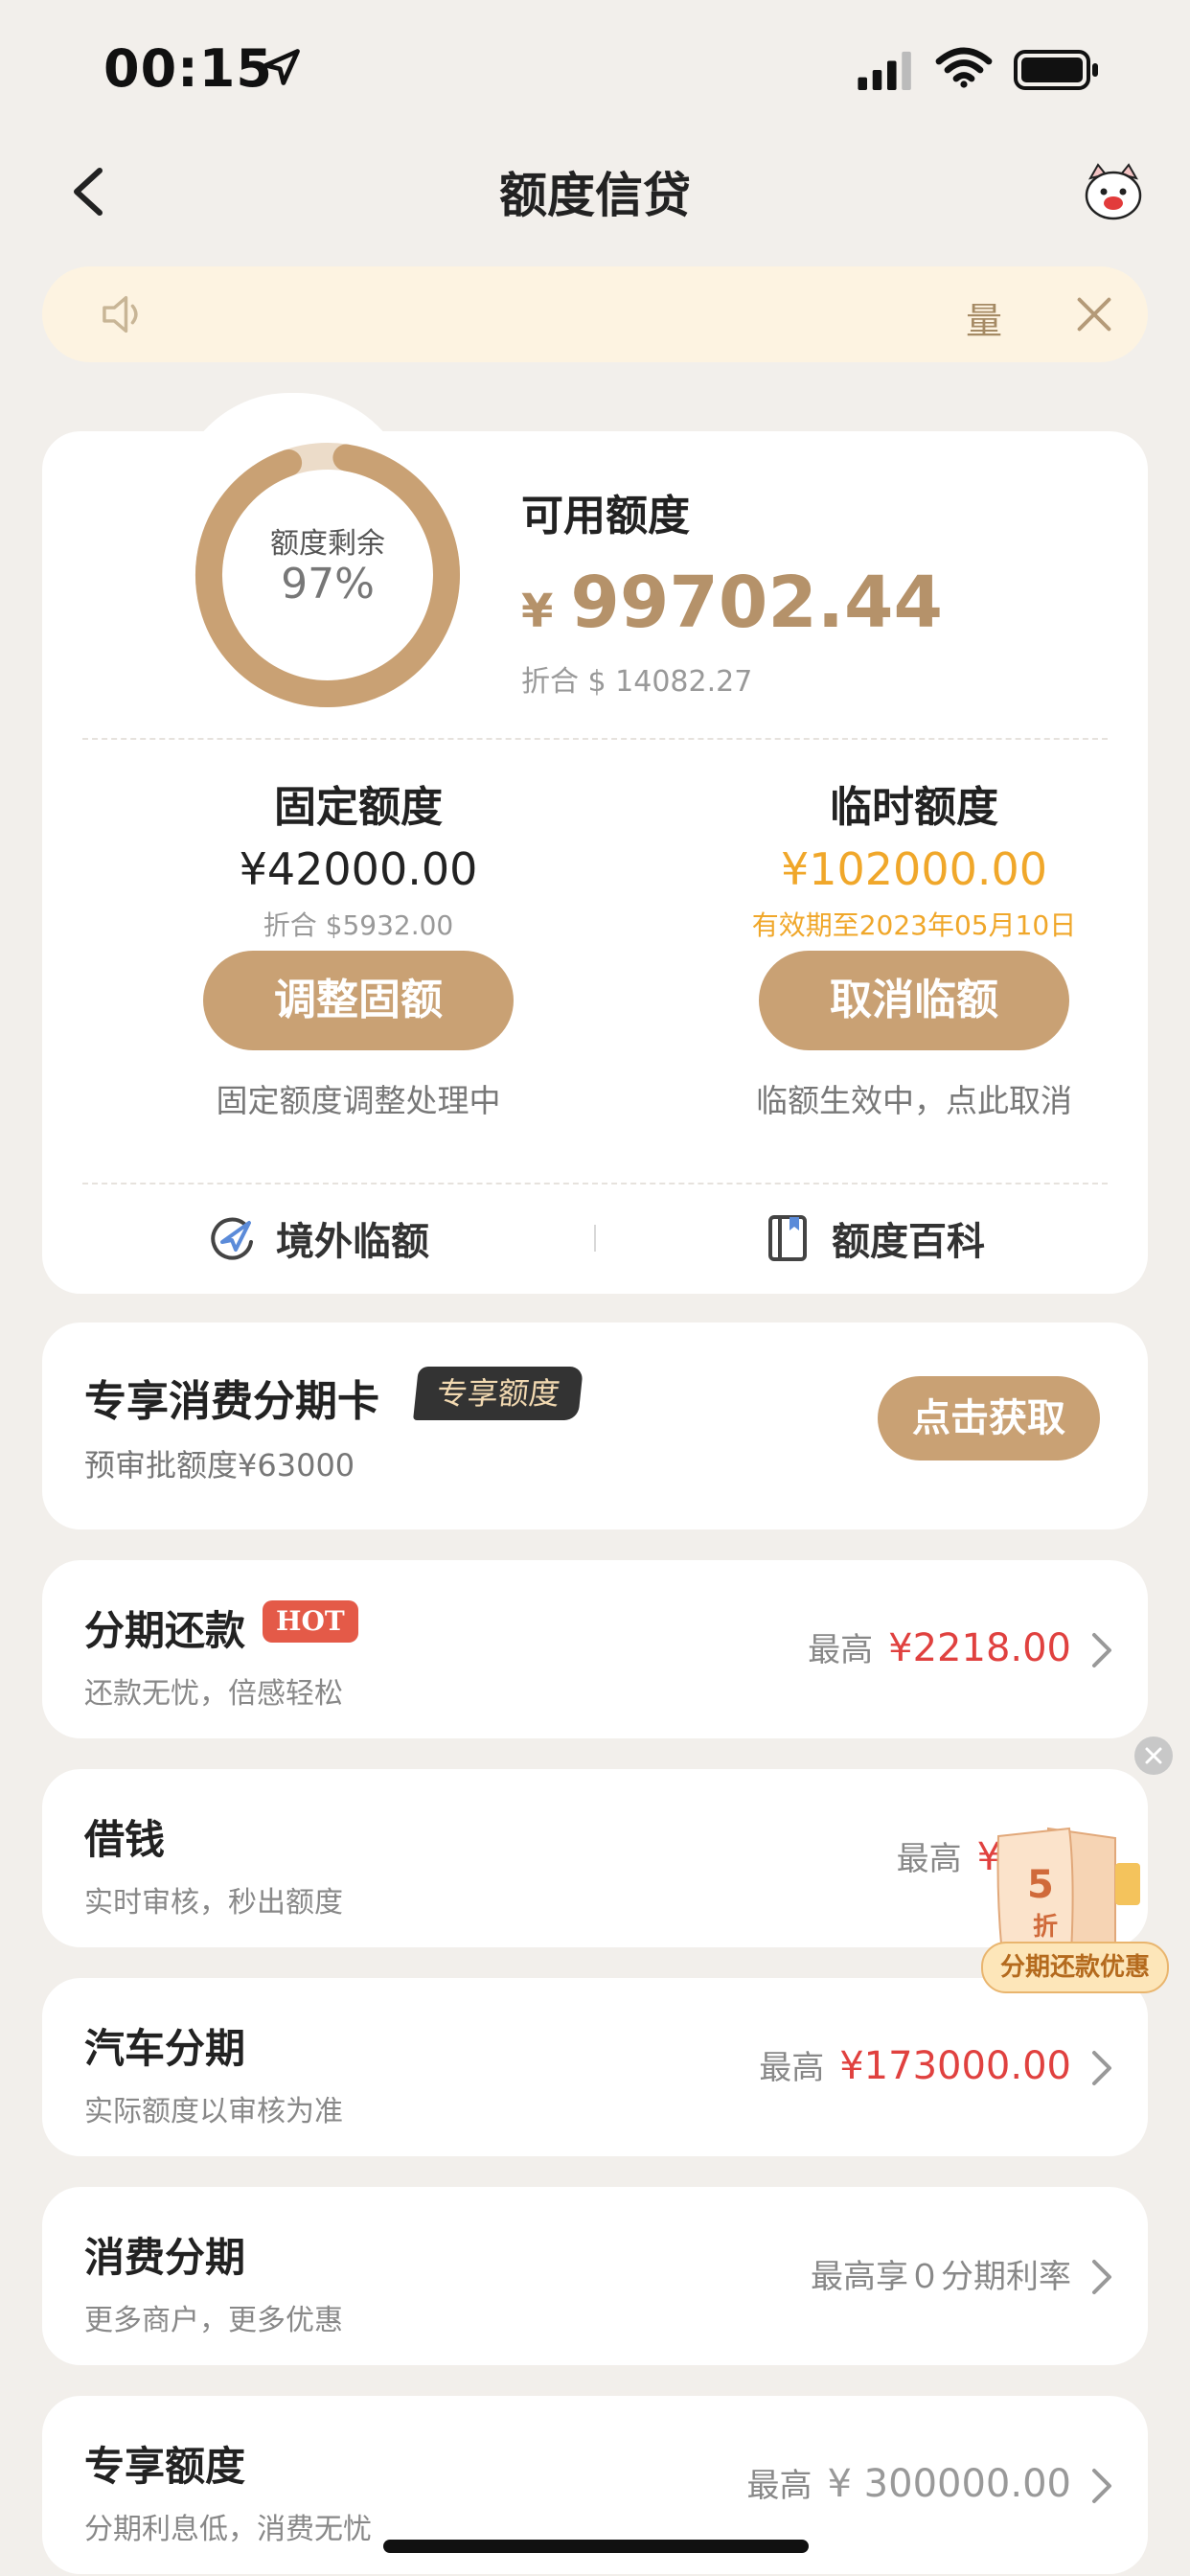 The width and height of the screenshot is (1190, 2576). I want to click on list-item-installment-repay: 分期还款 HOT 还款无忧，倍感轻松 最高 ¥2218.00, so click(595, 1649).